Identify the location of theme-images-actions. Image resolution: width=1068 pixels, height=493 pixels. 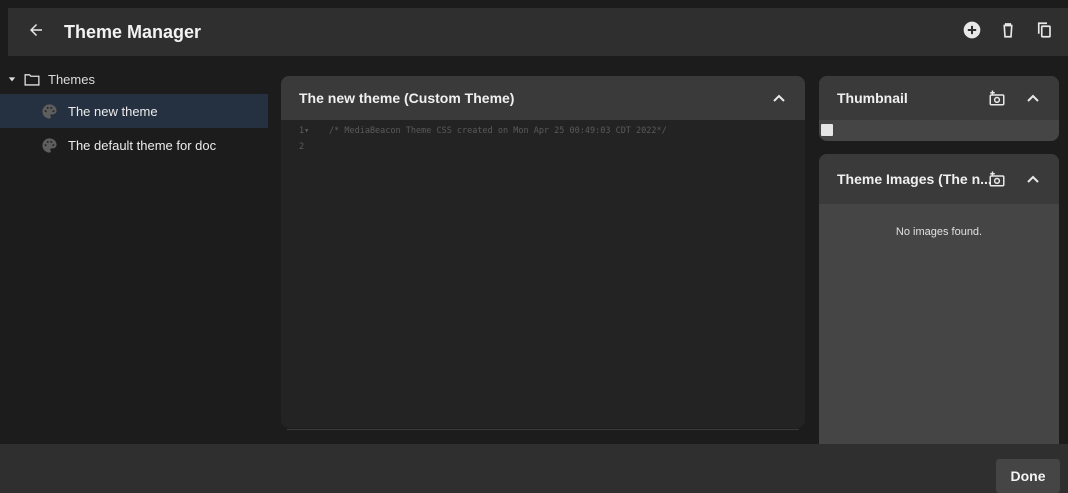
(1015, 179).